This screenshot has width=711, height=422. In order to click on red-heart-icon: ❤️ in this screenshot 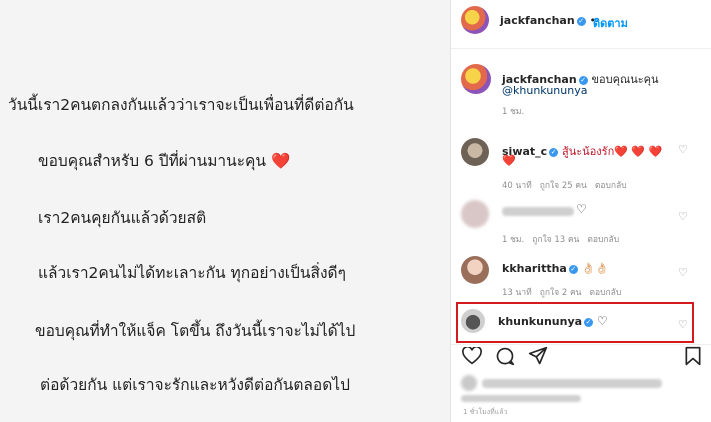, I will do `click(280, 161)`.